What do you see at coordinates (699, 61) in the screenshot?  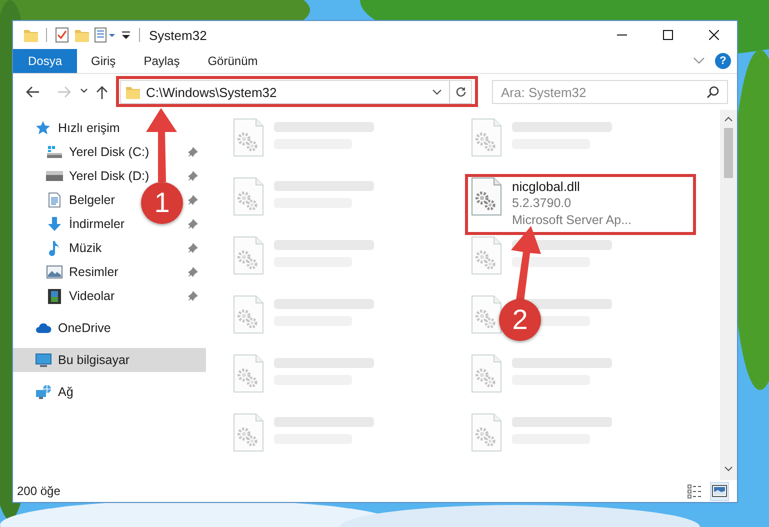 I see `expand-ribbon-icon` at bounding box center [699, 61].